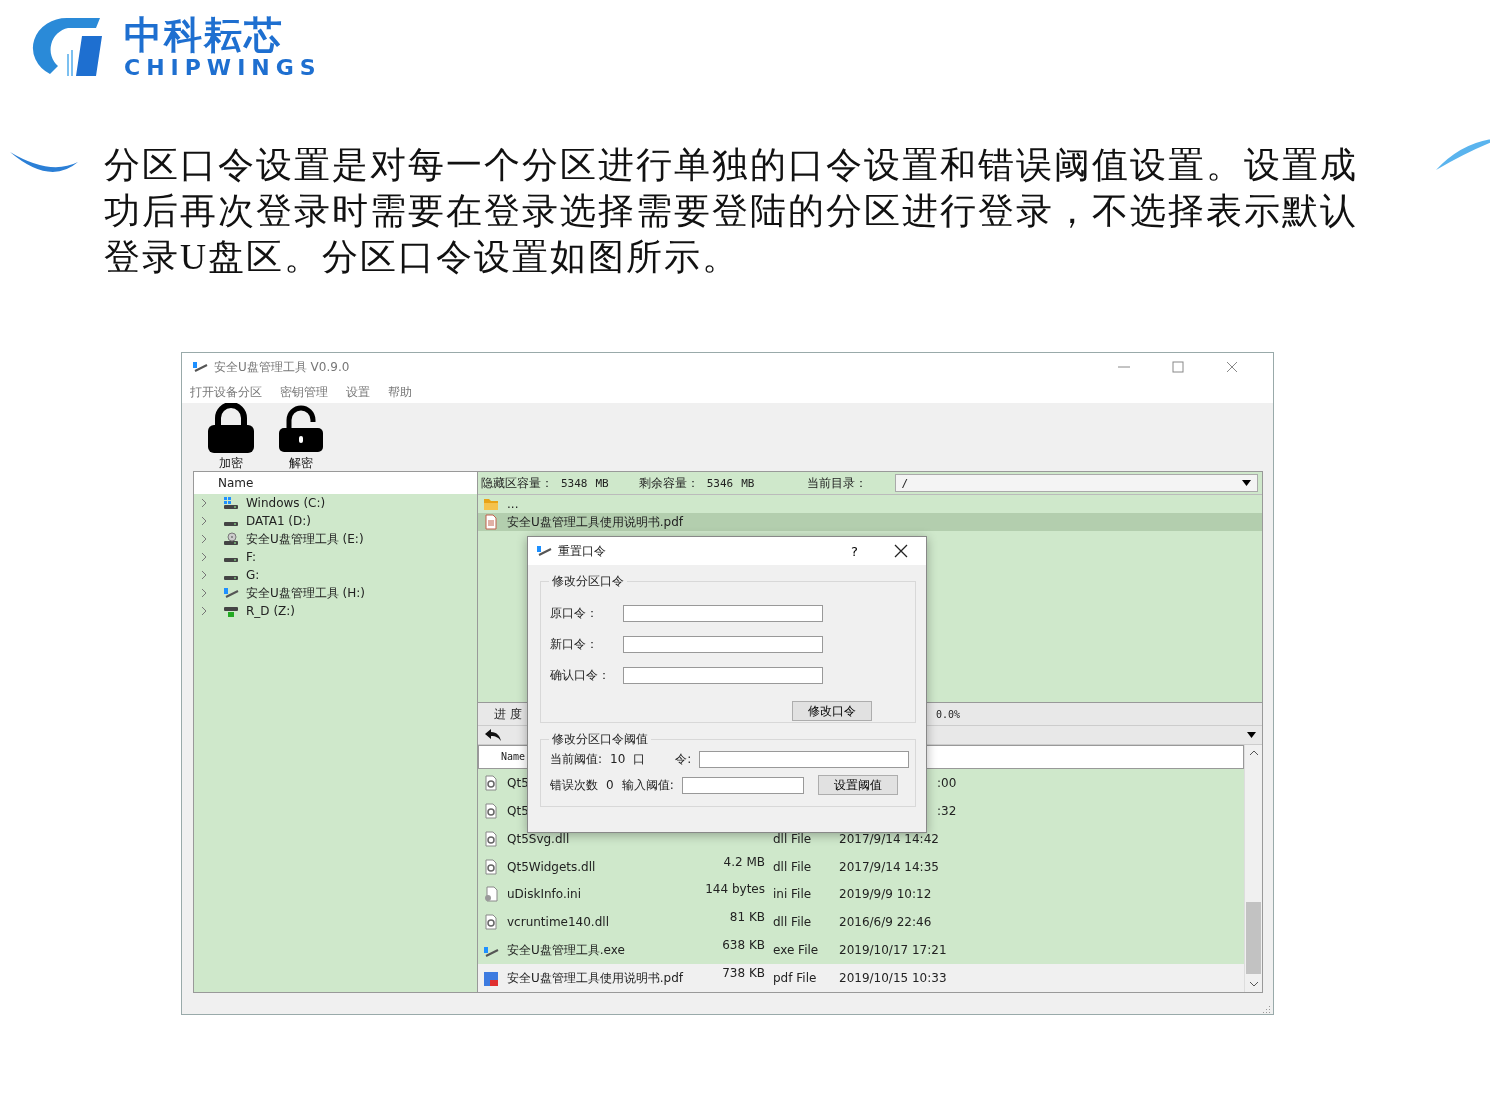 Image resolution: width=1490 pixels, height=1109 pixels. I want to click on menu-item: 设置, so click(358, 392).